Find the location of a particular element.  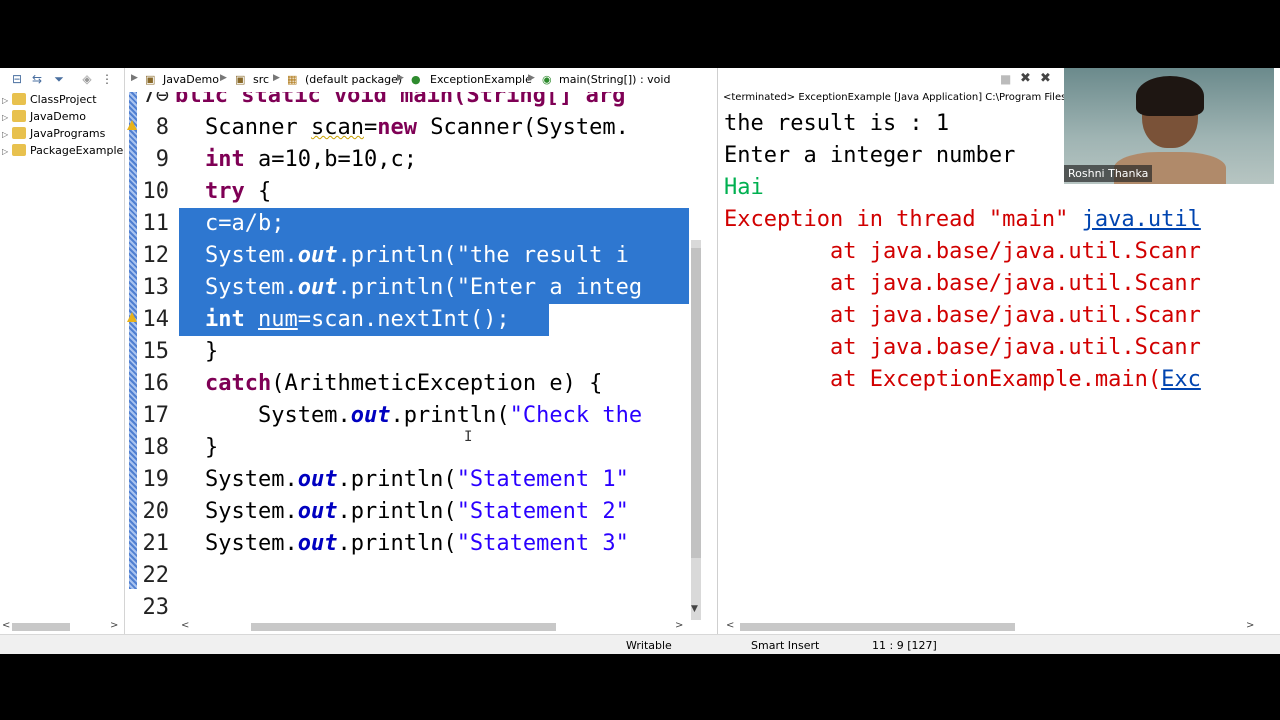

breadcrumb-method: main(String[]) : void is located at coordinates (614, 79).